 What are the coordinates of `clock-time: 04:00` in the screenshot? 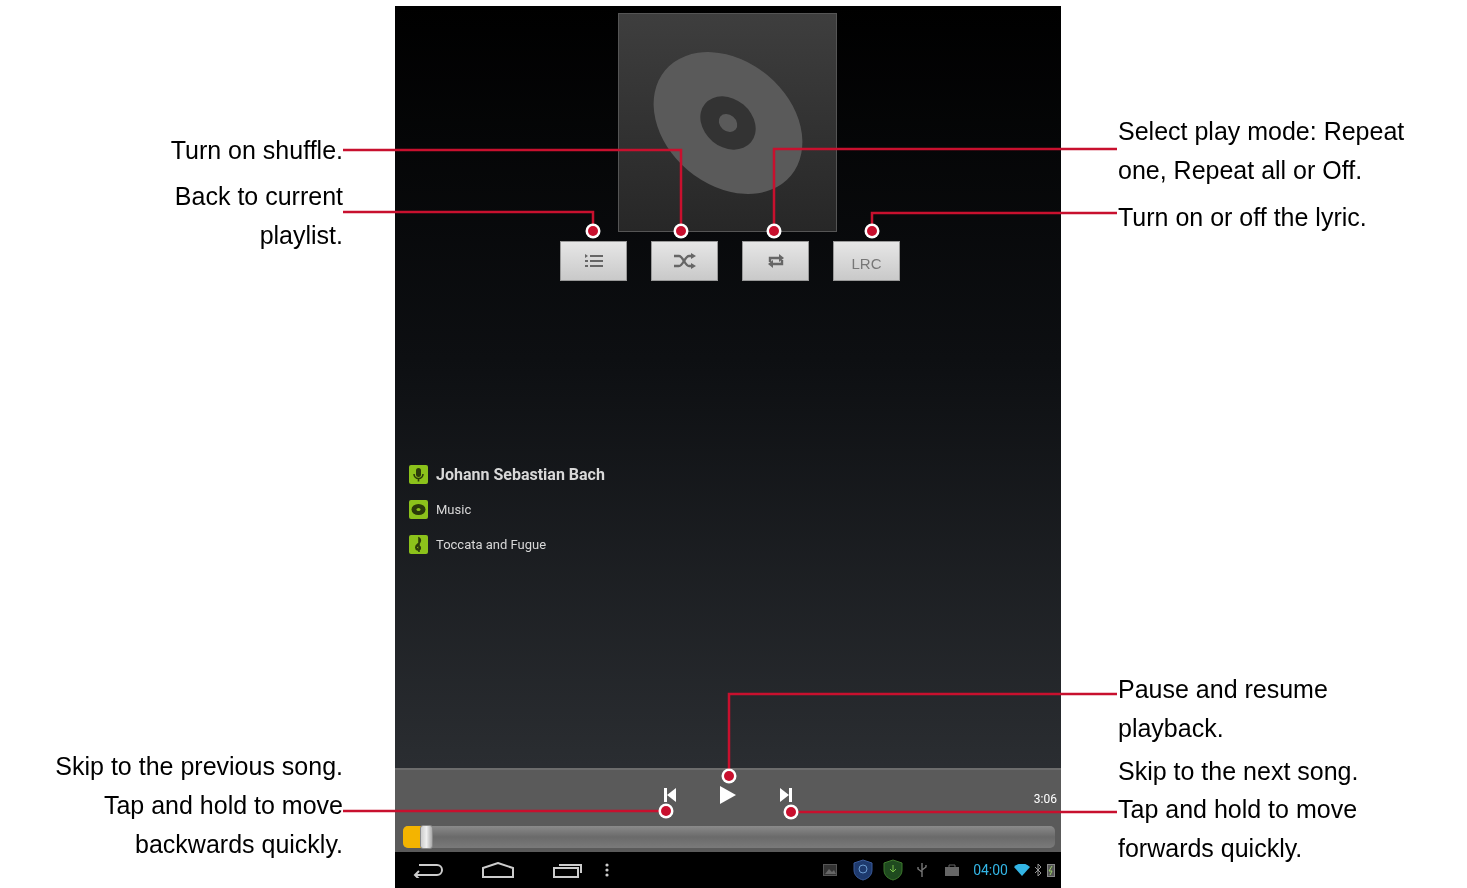 It's located at (990, 870).